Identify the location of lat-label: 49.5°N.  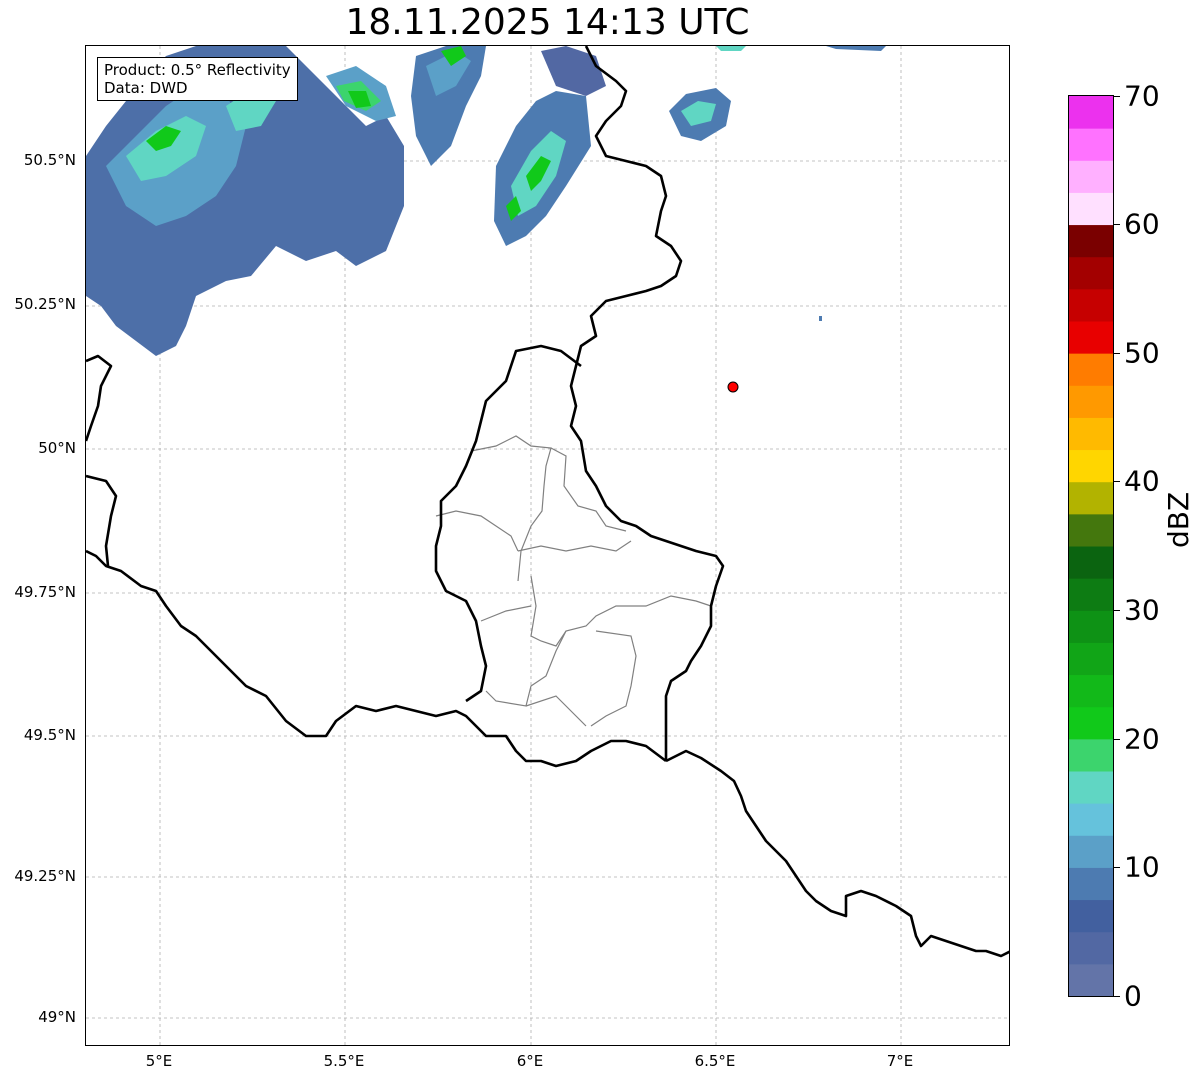
(49, 735).